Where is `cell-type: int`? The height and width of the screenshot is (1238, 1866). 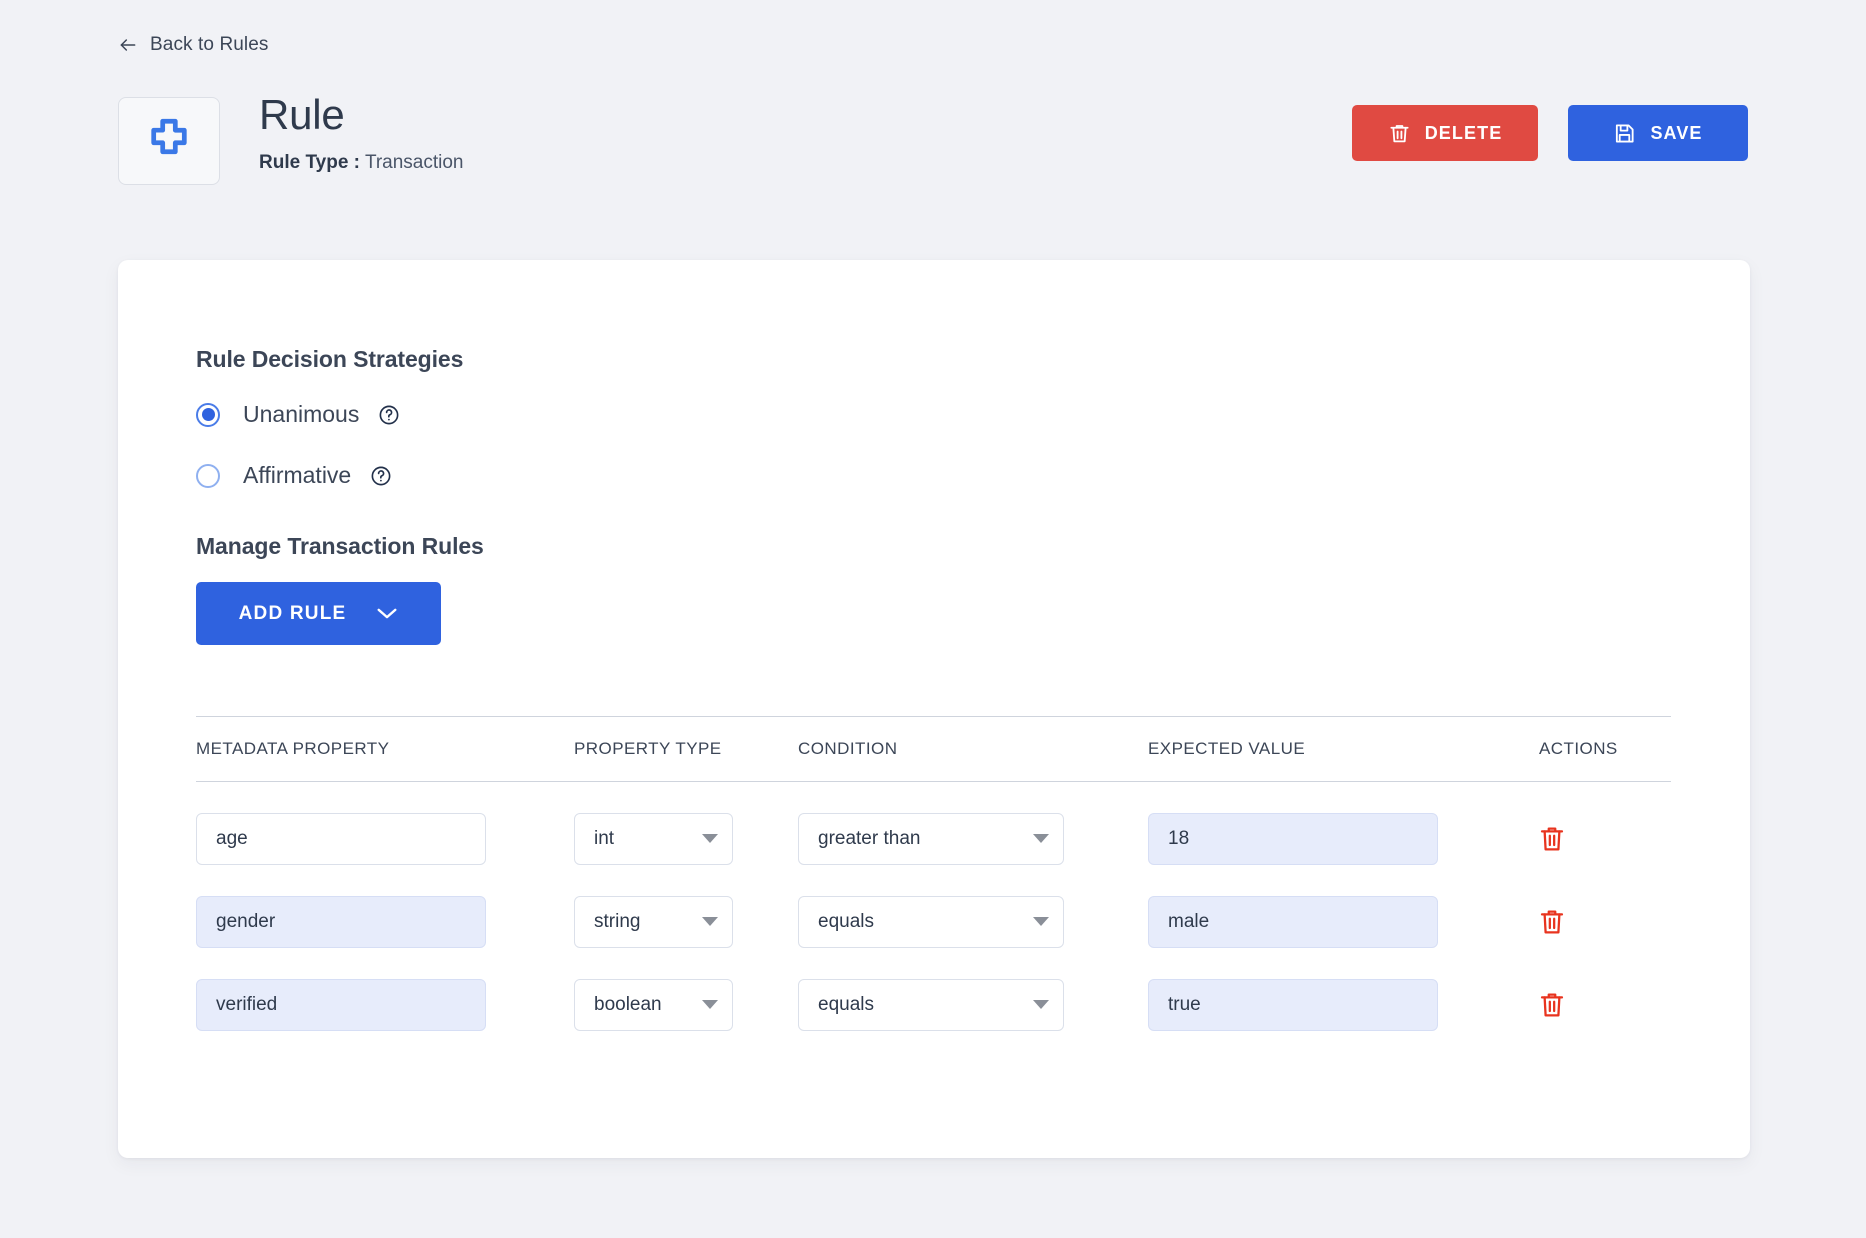 cell-type: int is located at coordinates (686, 838).